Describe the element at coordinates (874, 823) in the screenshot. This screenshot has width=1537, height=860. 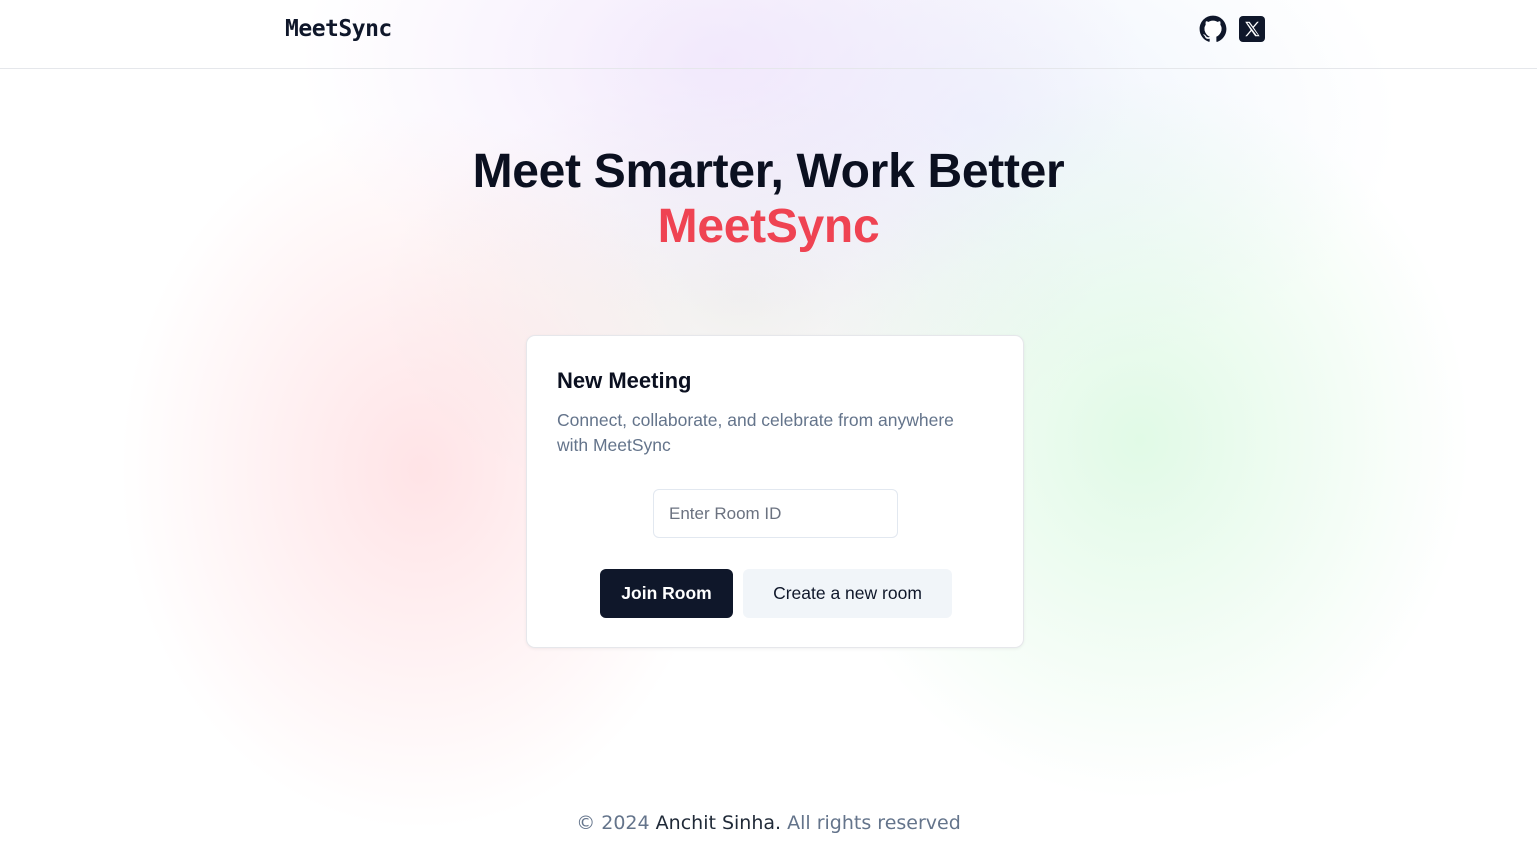
I see `footer-rights: All rights reserved` at that location.